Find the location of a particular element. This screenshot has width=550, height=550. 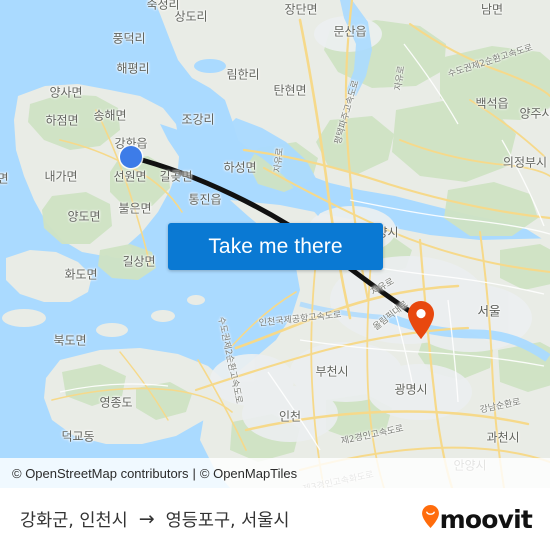

route-destination-label: 영등포구, 서울시 is located at coordinates (227, 520).